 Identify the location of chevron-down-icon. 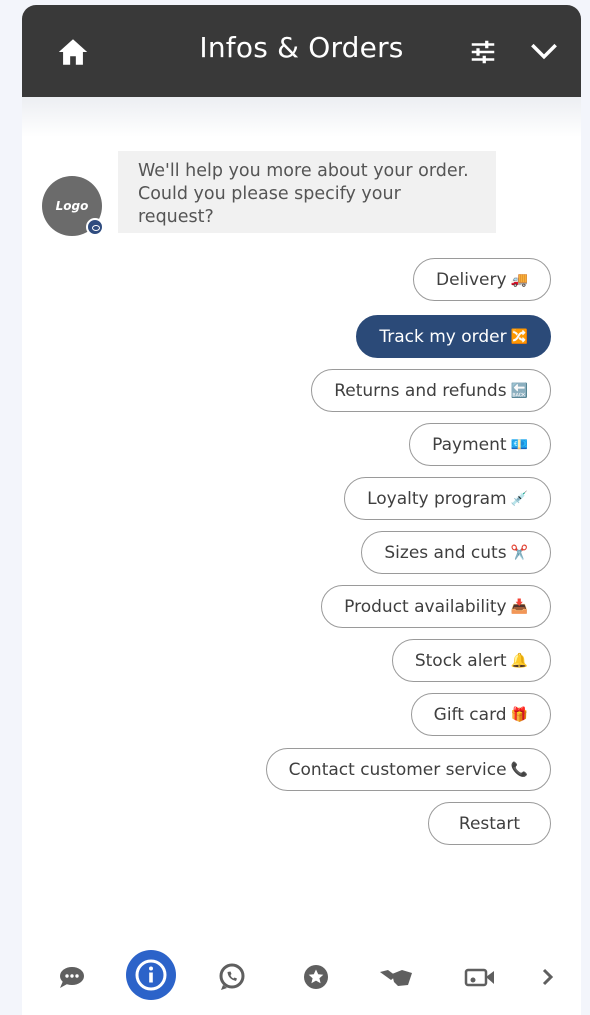
(544, 51).